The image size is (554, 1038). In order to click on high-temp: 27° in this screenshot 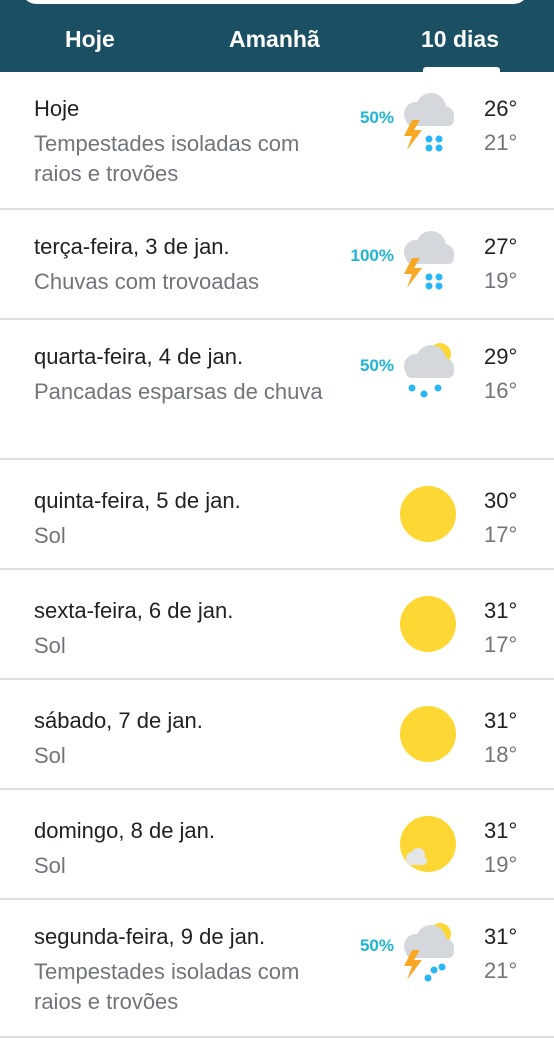, I will do `click(501, 246)`.